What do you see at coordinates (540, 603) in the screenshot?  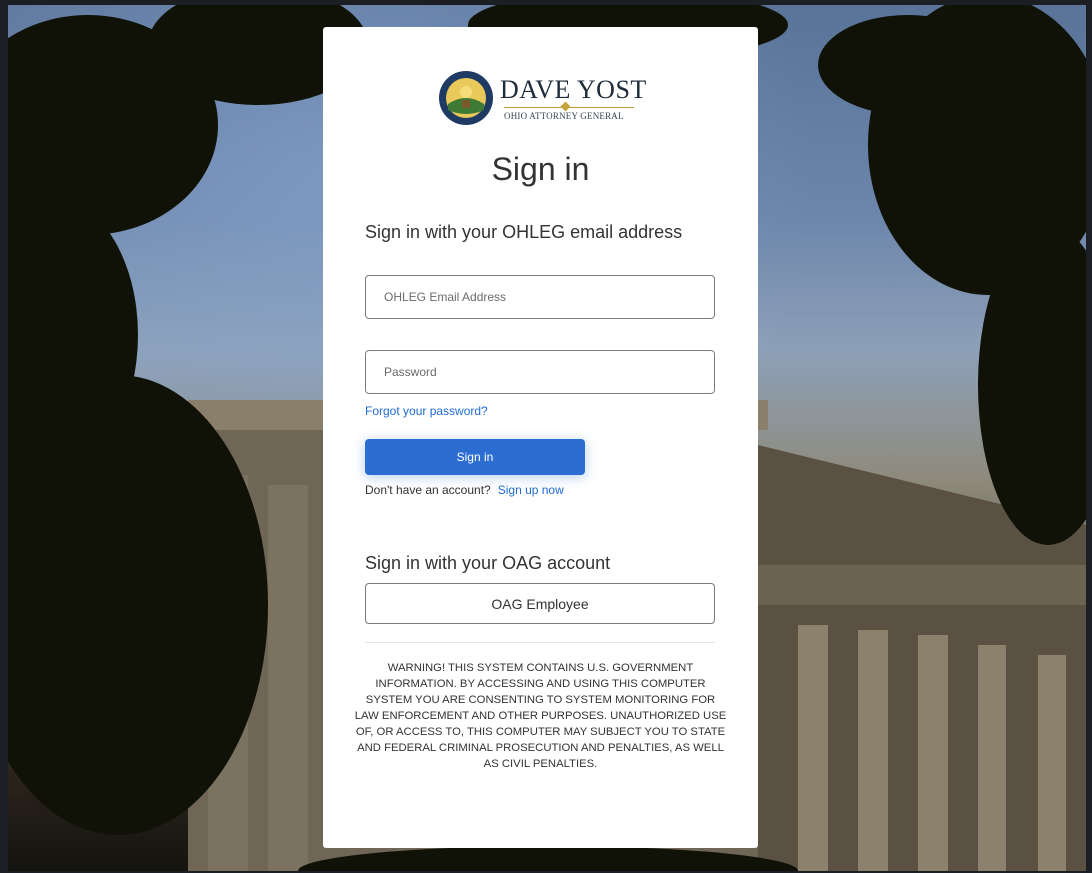 I see `oag-employee-button: OAG Employee` at bounding box center [540, 603].